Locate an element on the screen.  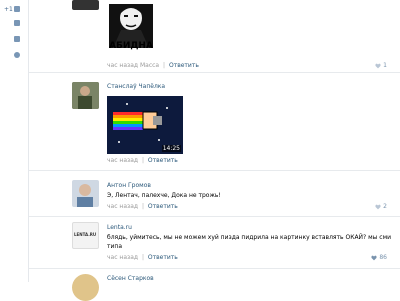
message-icon is located at coordinates (17, 39).